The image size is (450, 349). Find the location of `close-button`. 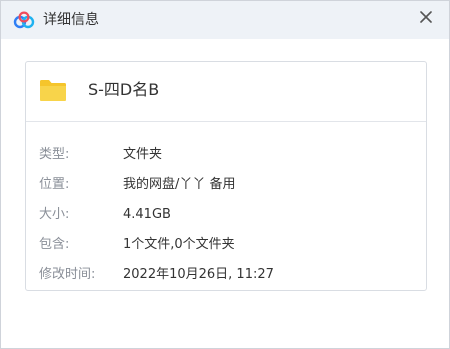

close-button is located at coordinates (426, 17).